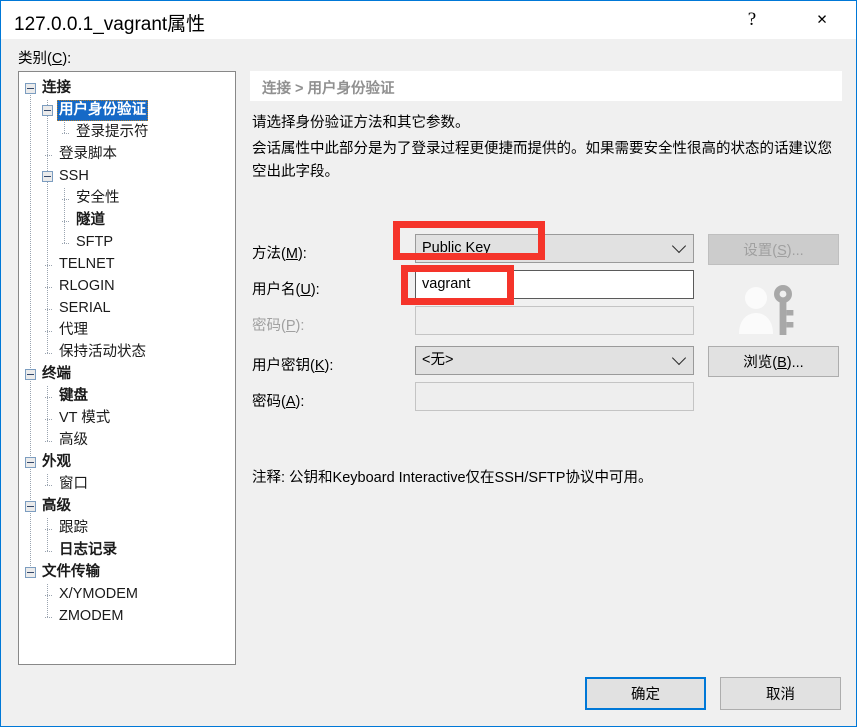  I want to click on method-dropdown: Public Key, so click(554, 248).